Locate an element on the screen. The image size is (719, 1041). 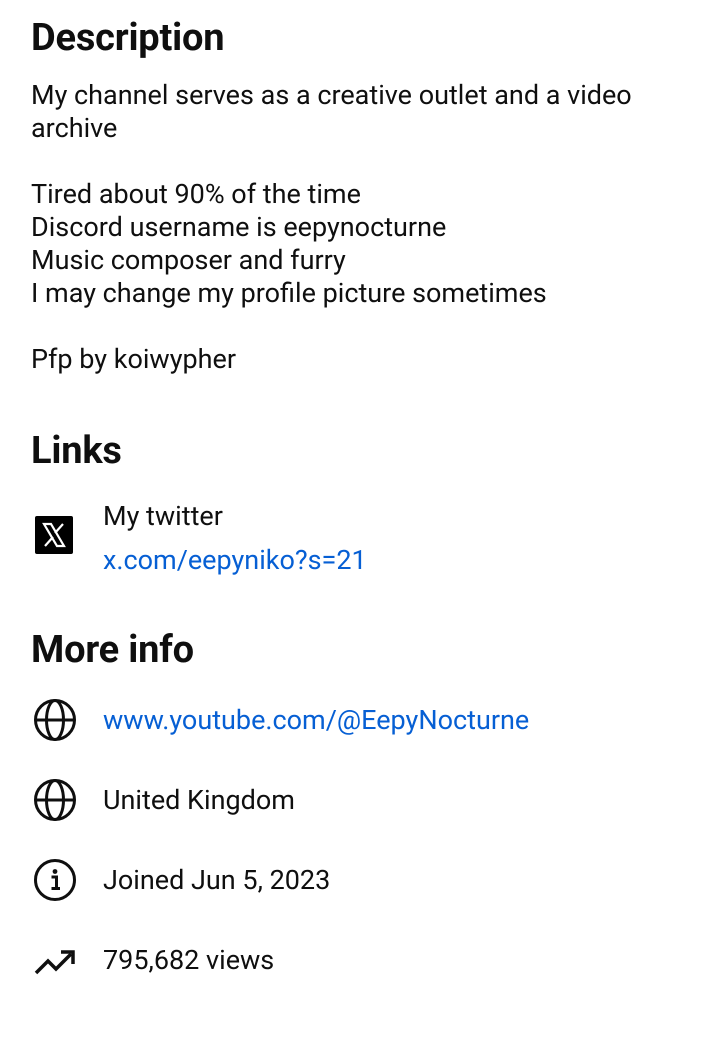
trending-up-icon is located at coordinates (54, 962).